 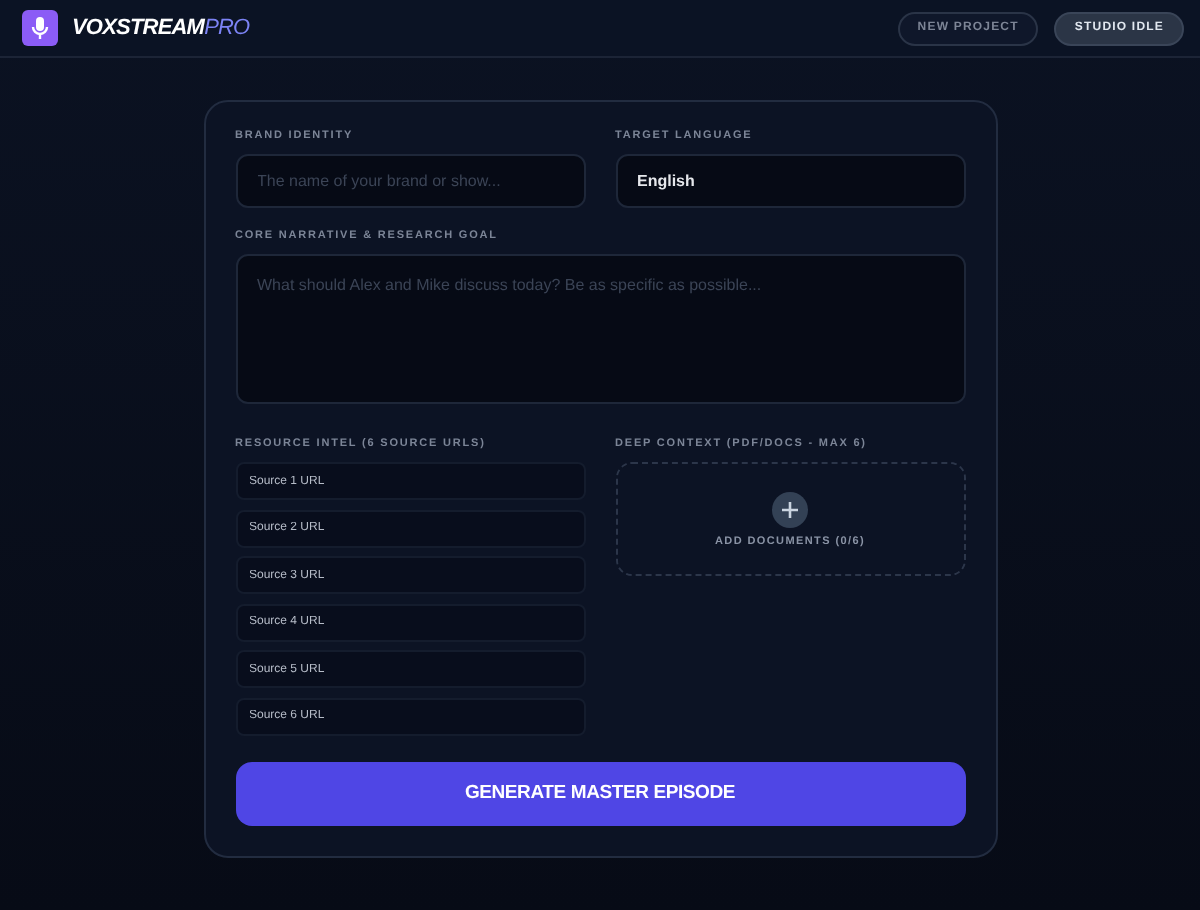 What do you see at coordinates (600, 793) in the screenshot?
I see `generate-button: GENERATE MASTER EPISODE` at bounding box center [600, 793].